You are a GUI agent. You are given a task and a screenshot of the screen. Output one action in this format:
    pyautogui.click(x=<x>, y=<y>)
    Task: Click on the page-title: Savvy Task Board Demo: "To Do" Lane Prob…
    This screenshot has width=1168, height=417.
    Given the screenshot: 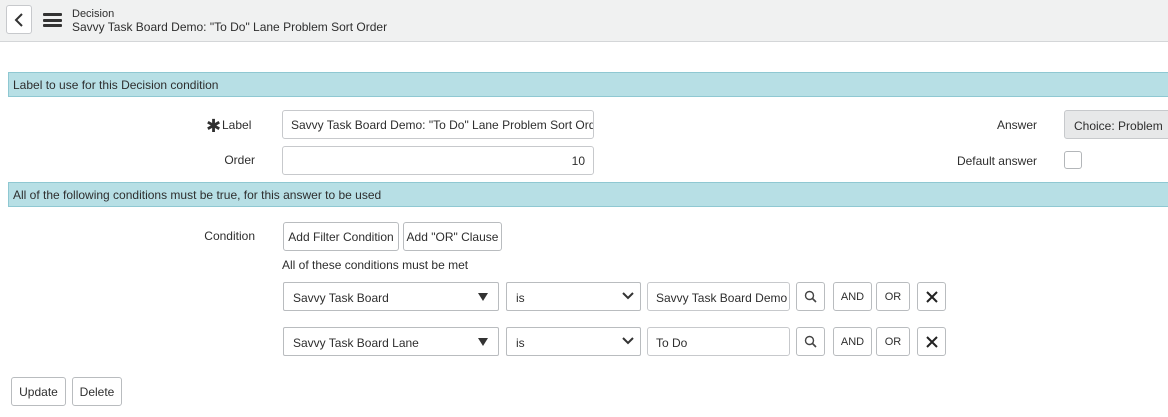 What is the action you would take?
    pyautogui.click(x=230, y=27)
    